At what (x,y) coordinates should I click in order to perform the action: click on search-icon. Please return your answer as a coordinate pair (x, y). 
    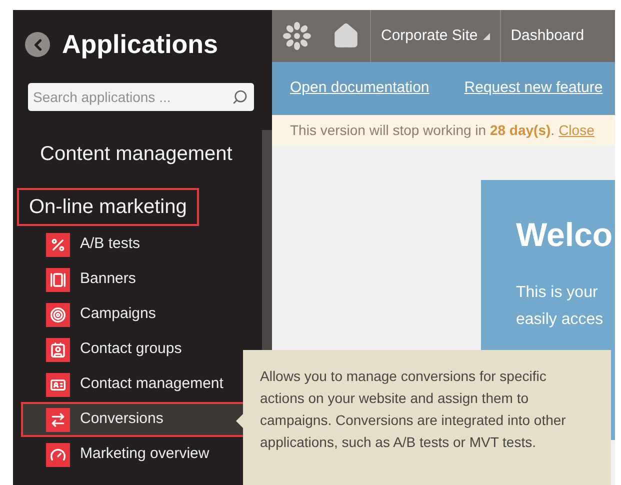
    Looking at the image, I should click on (240, 97).